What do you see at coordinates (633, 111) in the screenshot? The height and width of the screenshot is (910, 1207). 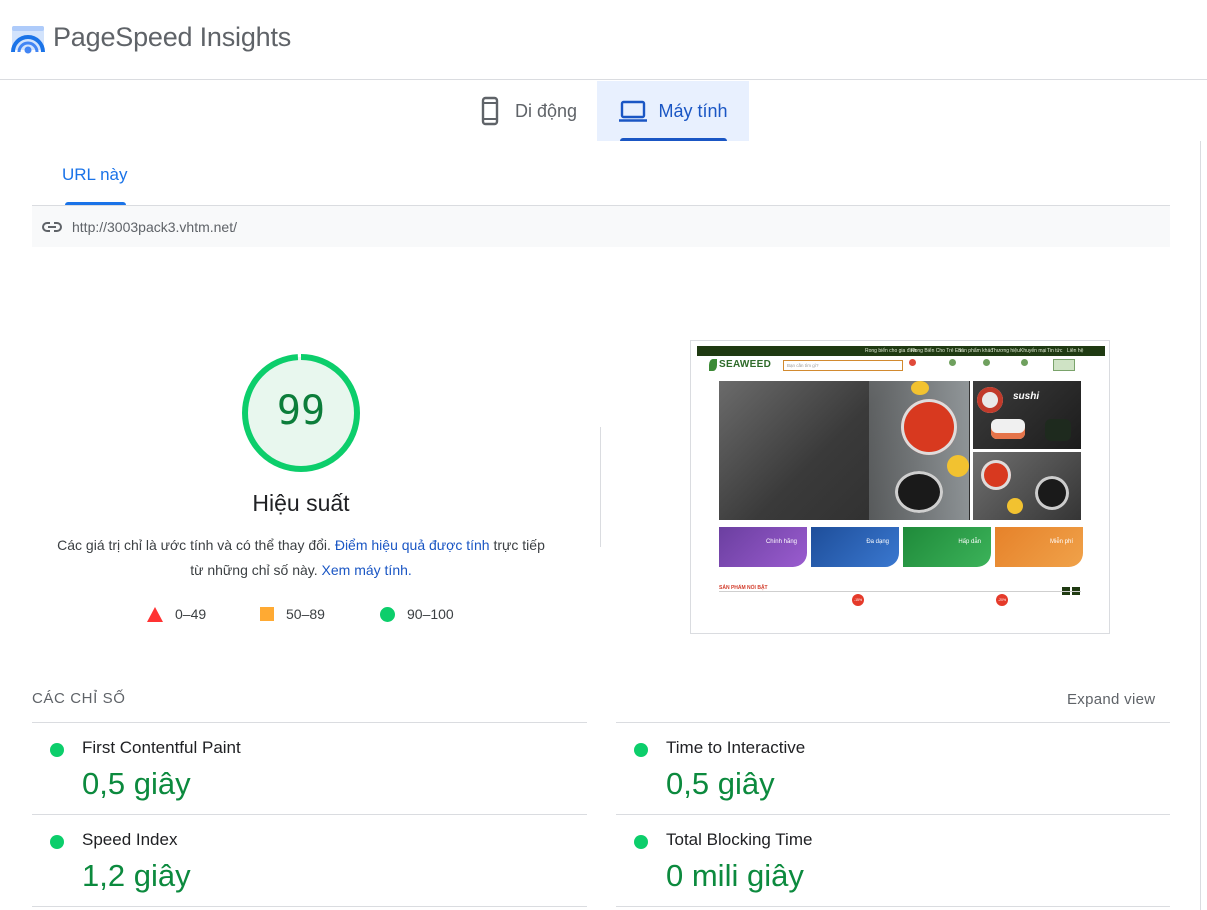 I see `laptop-icon` at bounding box center [633, 111].